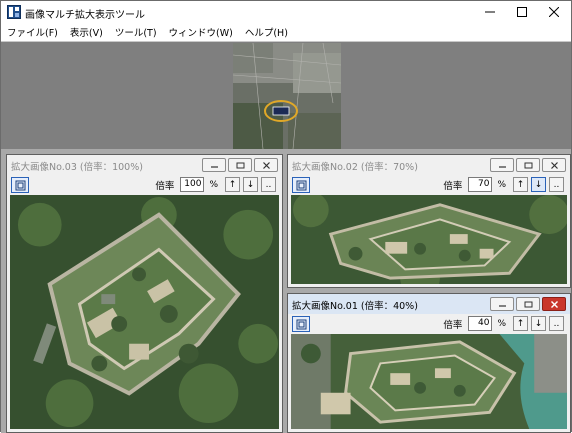  I want to click on zoom-toolbar: 倍率 100 % ↑ ↓ .., so click(144, 185).